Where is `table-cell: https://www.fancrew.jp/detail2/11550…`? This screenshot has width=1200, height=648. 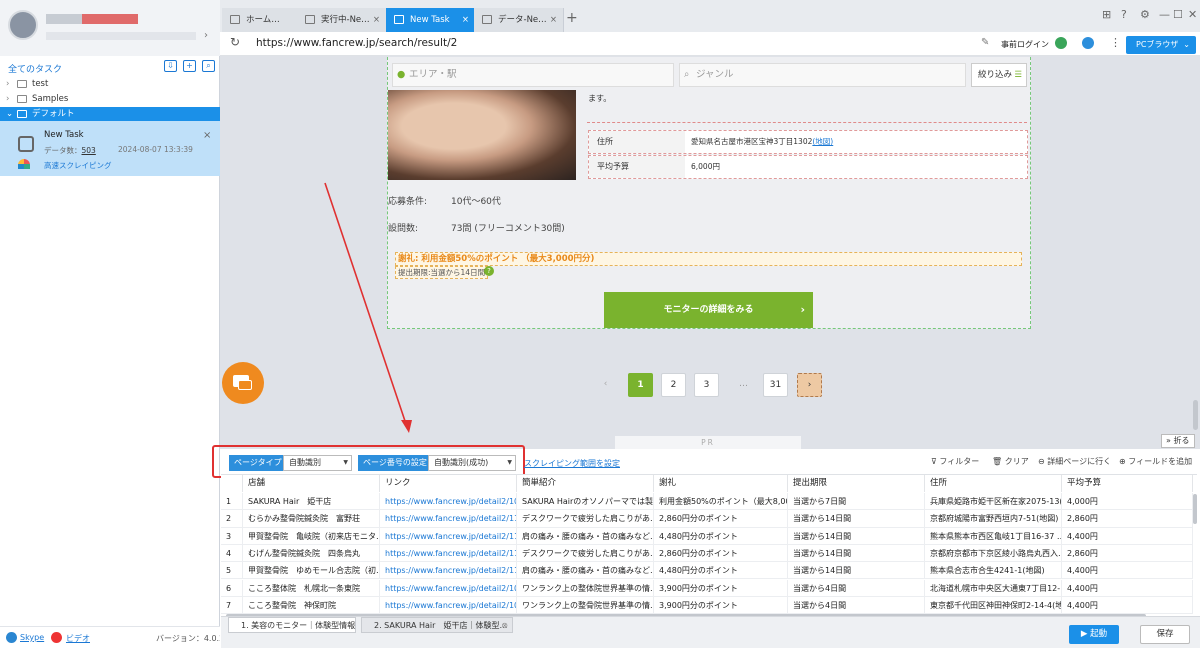 table-cell: https://www.fancrew.jp/detail2/11550… is located at coordinates (448, 519).